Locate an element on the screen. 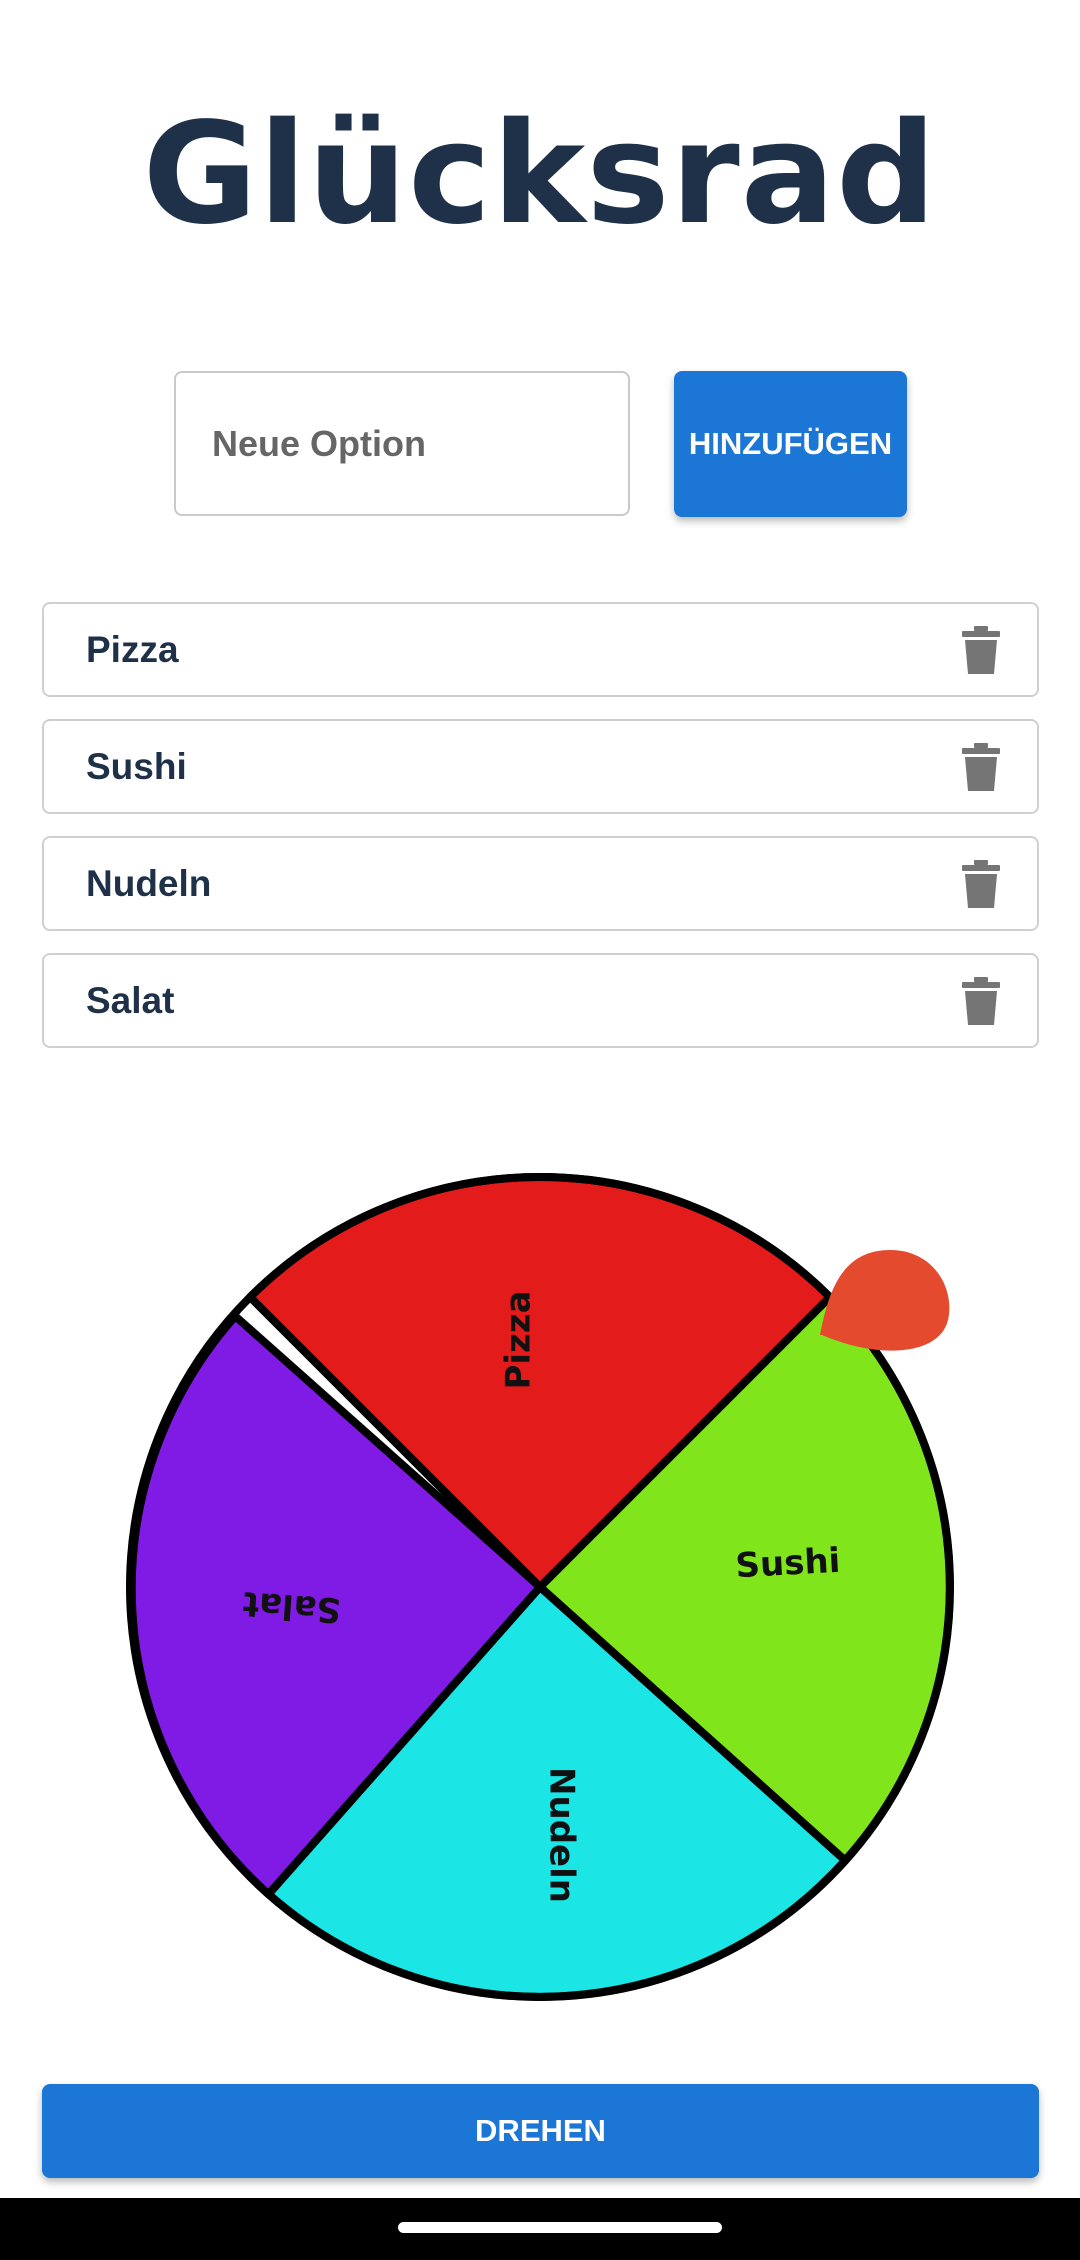 Image resolution: width=1080 pixels, height=2260 pixels. wheel-label-salat: Salat is located at coordinates (291, 1606).